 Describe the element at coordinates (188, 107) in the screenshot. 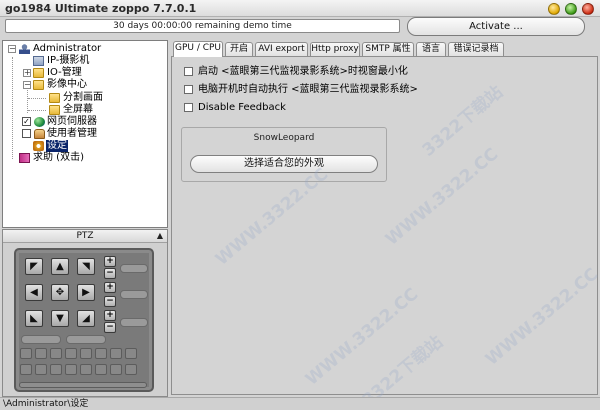

I see `disable-feedback-checkbox` at that location.